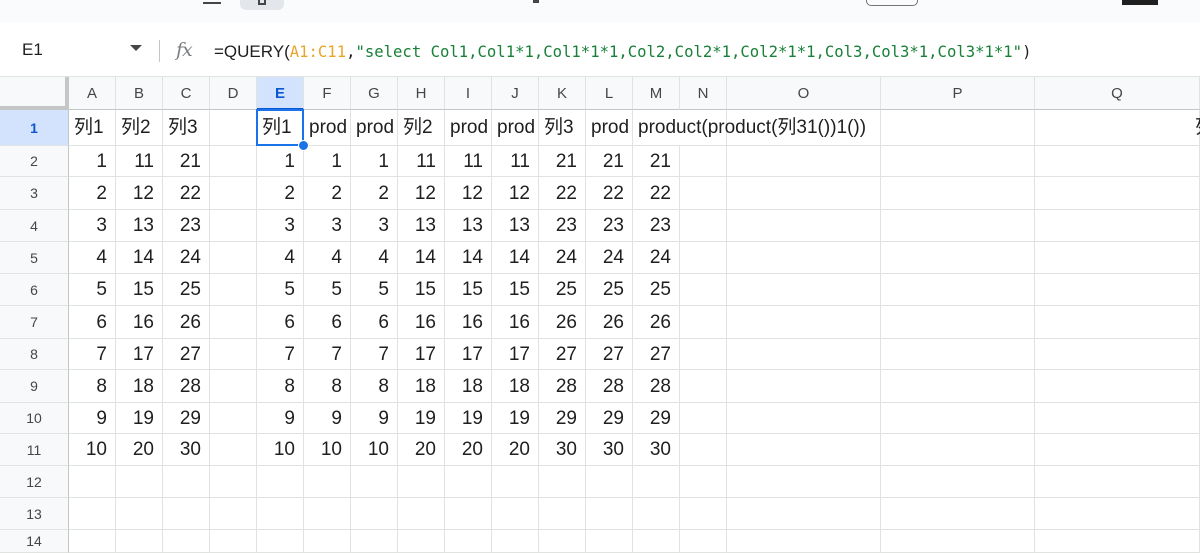 The height and width of the screenshot is (553, 1200). What do you see at coordinates (303, 145) in the screenshot?
I see `fill-handle` at bounding box center [303, 145].